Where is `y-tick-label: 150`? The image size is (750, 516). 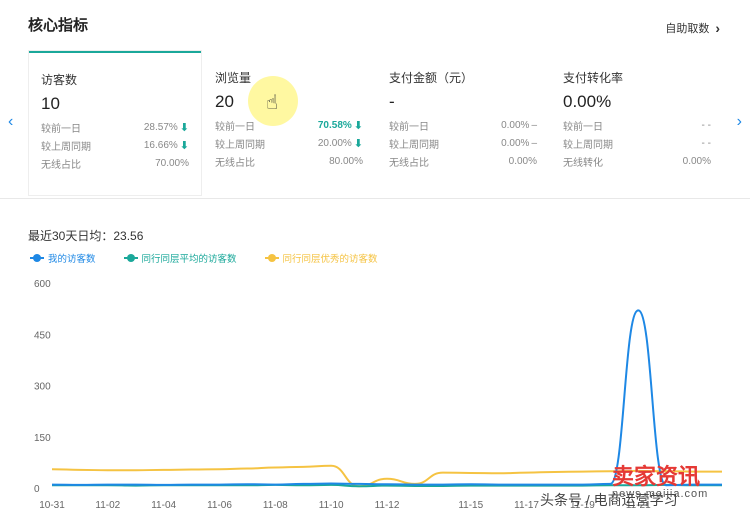 y-tick-label: 150 is located at coordinates (42, 438).